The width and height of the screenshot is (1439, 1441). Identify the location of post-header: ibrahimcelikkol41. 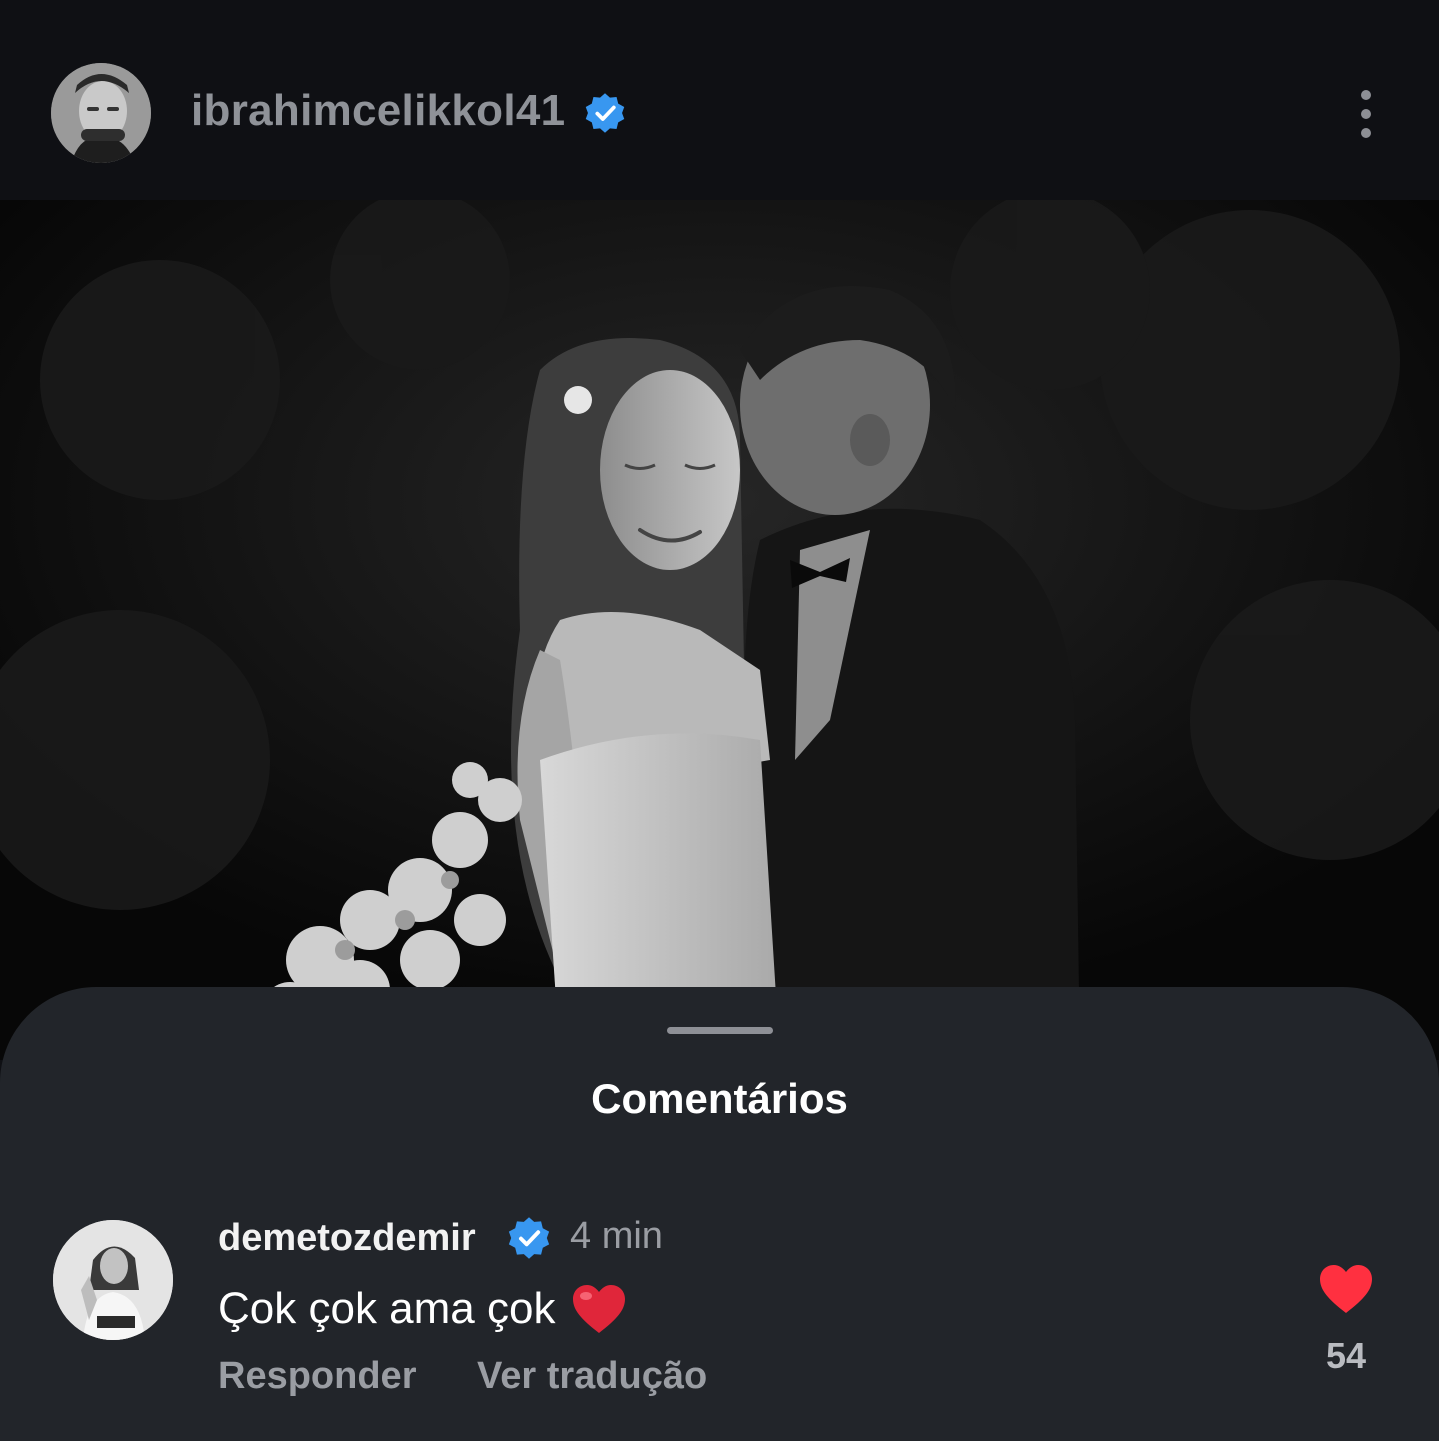
(719, 100).